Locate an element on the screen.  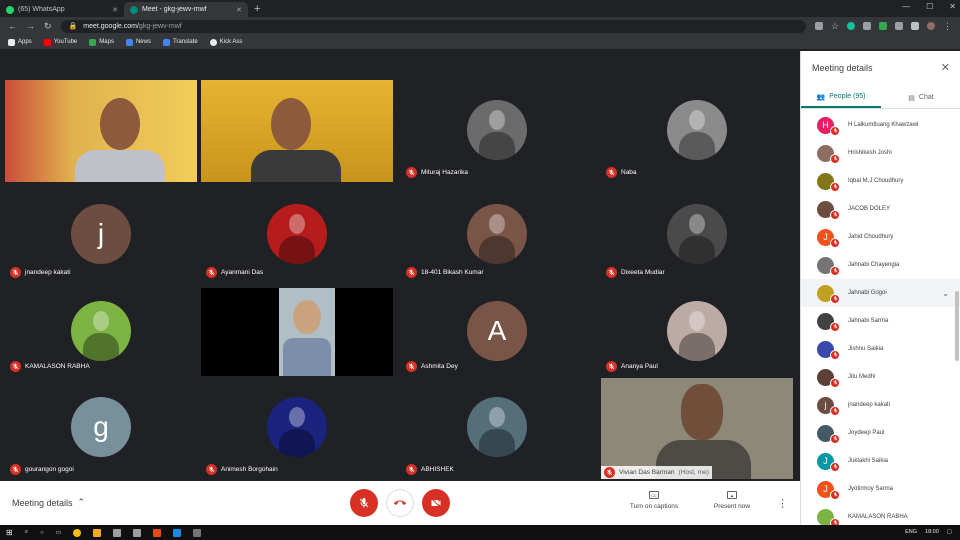
star-icon: ☆ is located at coordinates (835, 26).